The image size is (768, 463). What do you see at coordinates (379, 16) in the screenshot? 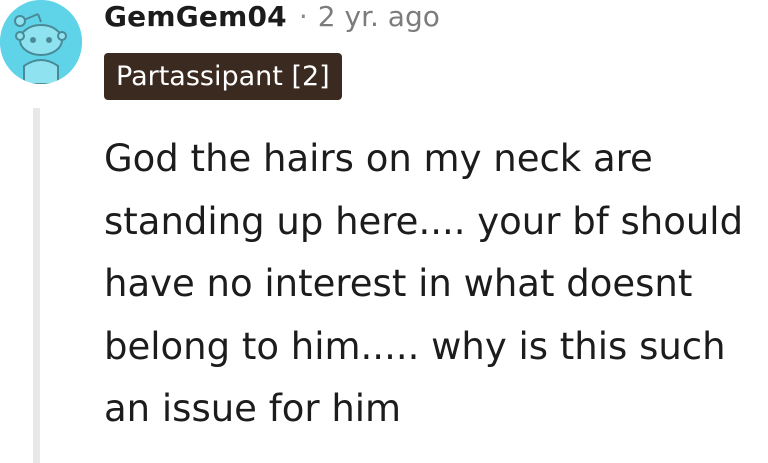
I see `timestamp: 2 yr. ago` at bounding box center [379, 16].